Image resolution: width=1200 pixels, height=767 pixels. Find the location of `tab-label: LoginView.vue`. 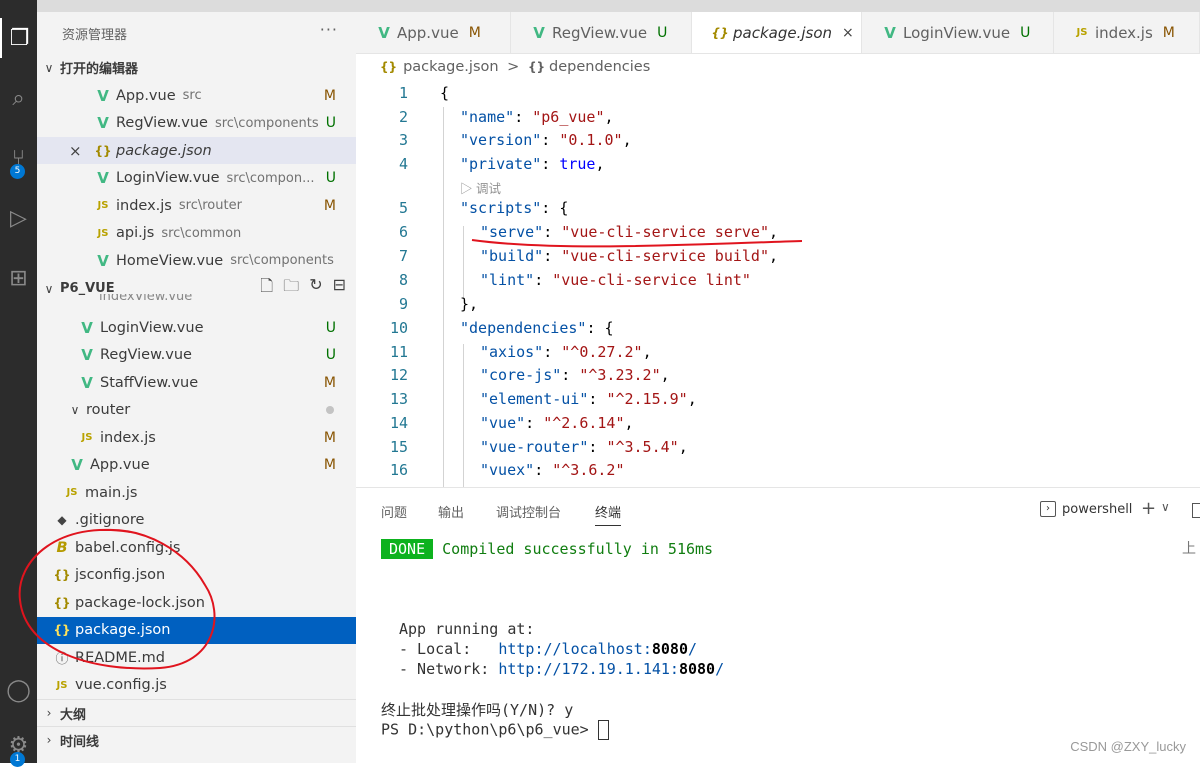

tab-label: LoginView.vue is located at coordinates (957, 32).